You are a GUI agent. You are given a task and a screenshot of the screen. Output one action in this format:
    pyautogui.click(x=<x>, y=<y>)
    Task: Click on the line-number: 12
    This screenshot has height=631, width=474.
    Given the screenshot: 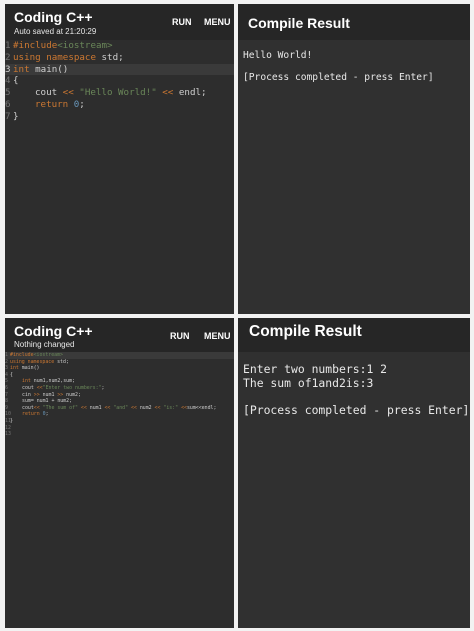 What is the action you would take?
    pyautogui.click(x=8, y=427)
    